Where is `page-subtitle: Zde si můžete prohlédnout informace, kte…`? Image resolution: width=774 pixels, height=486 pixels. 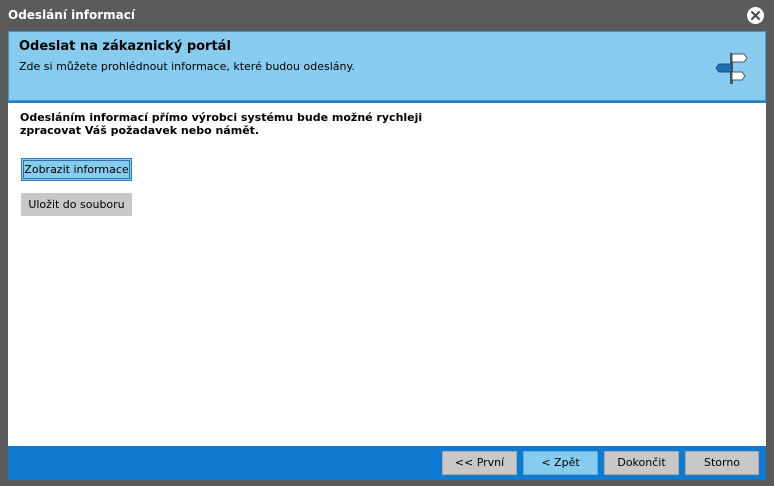 page-subtitle: Zde si můžete prohlédnout informace, kte… is located at coordinates (187, 66).